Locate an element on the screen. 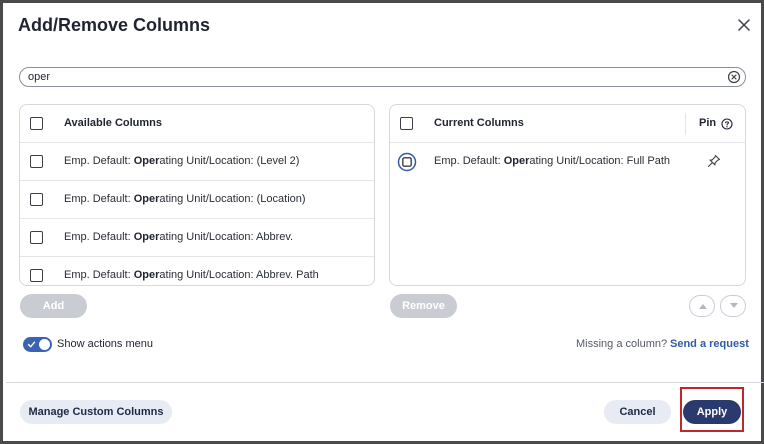 This screenshot has height=444, width=764. search-field is located at coordinates (382, 77).